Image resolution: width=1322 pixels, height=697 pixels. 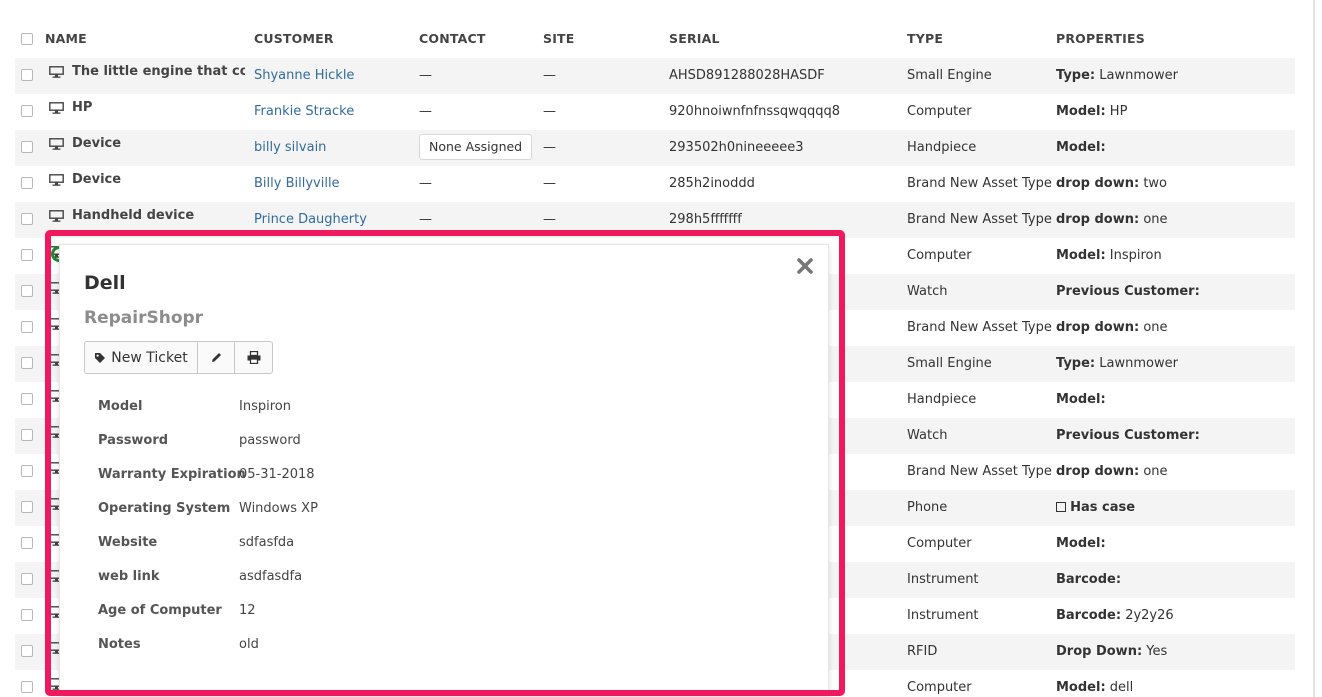 I want to click on customer-link: billy silvain, so click(x=290, y=147).